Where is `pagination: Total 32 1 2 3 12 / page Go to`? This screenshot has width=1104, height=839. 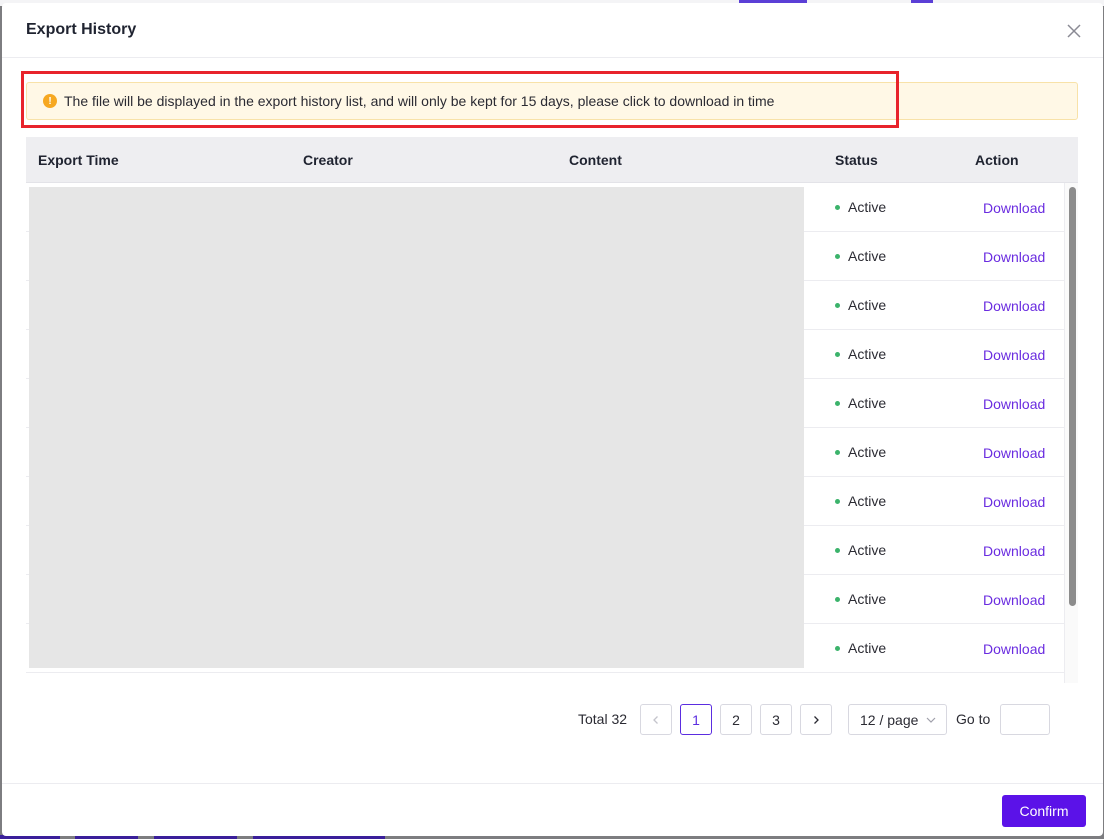 pagination: Total 32 1 2 3 12 / page Go to is located at coordinates (552, 719).